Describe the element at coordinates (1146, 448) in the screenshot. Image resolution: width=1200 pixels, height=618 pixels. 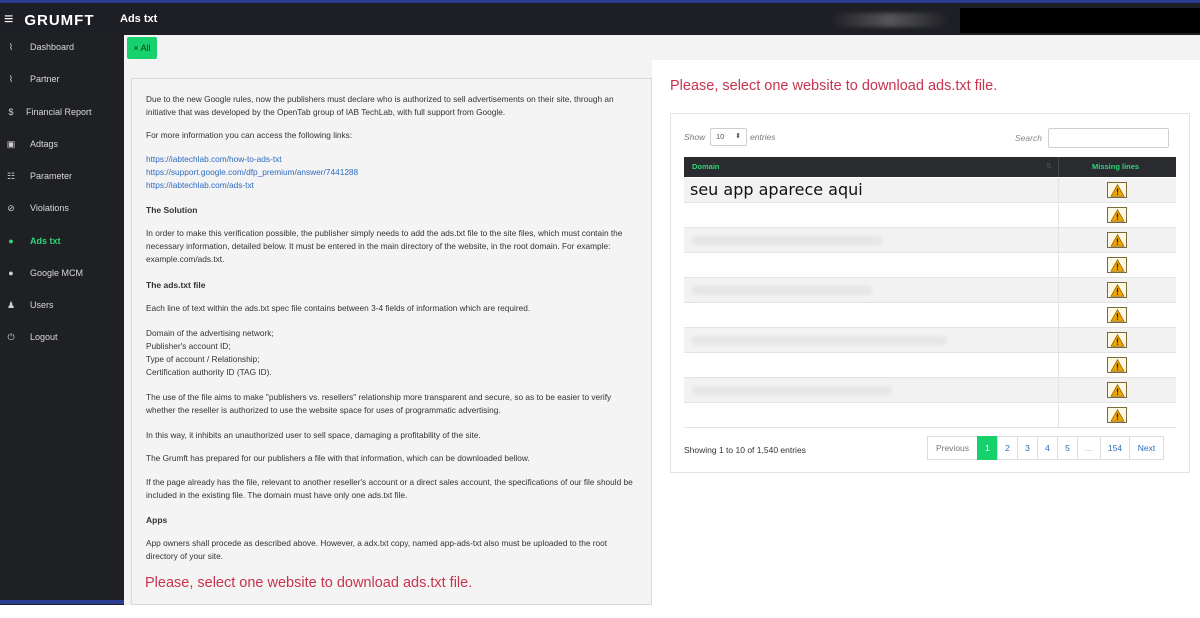
I see `pagination-next: Next` at that location.